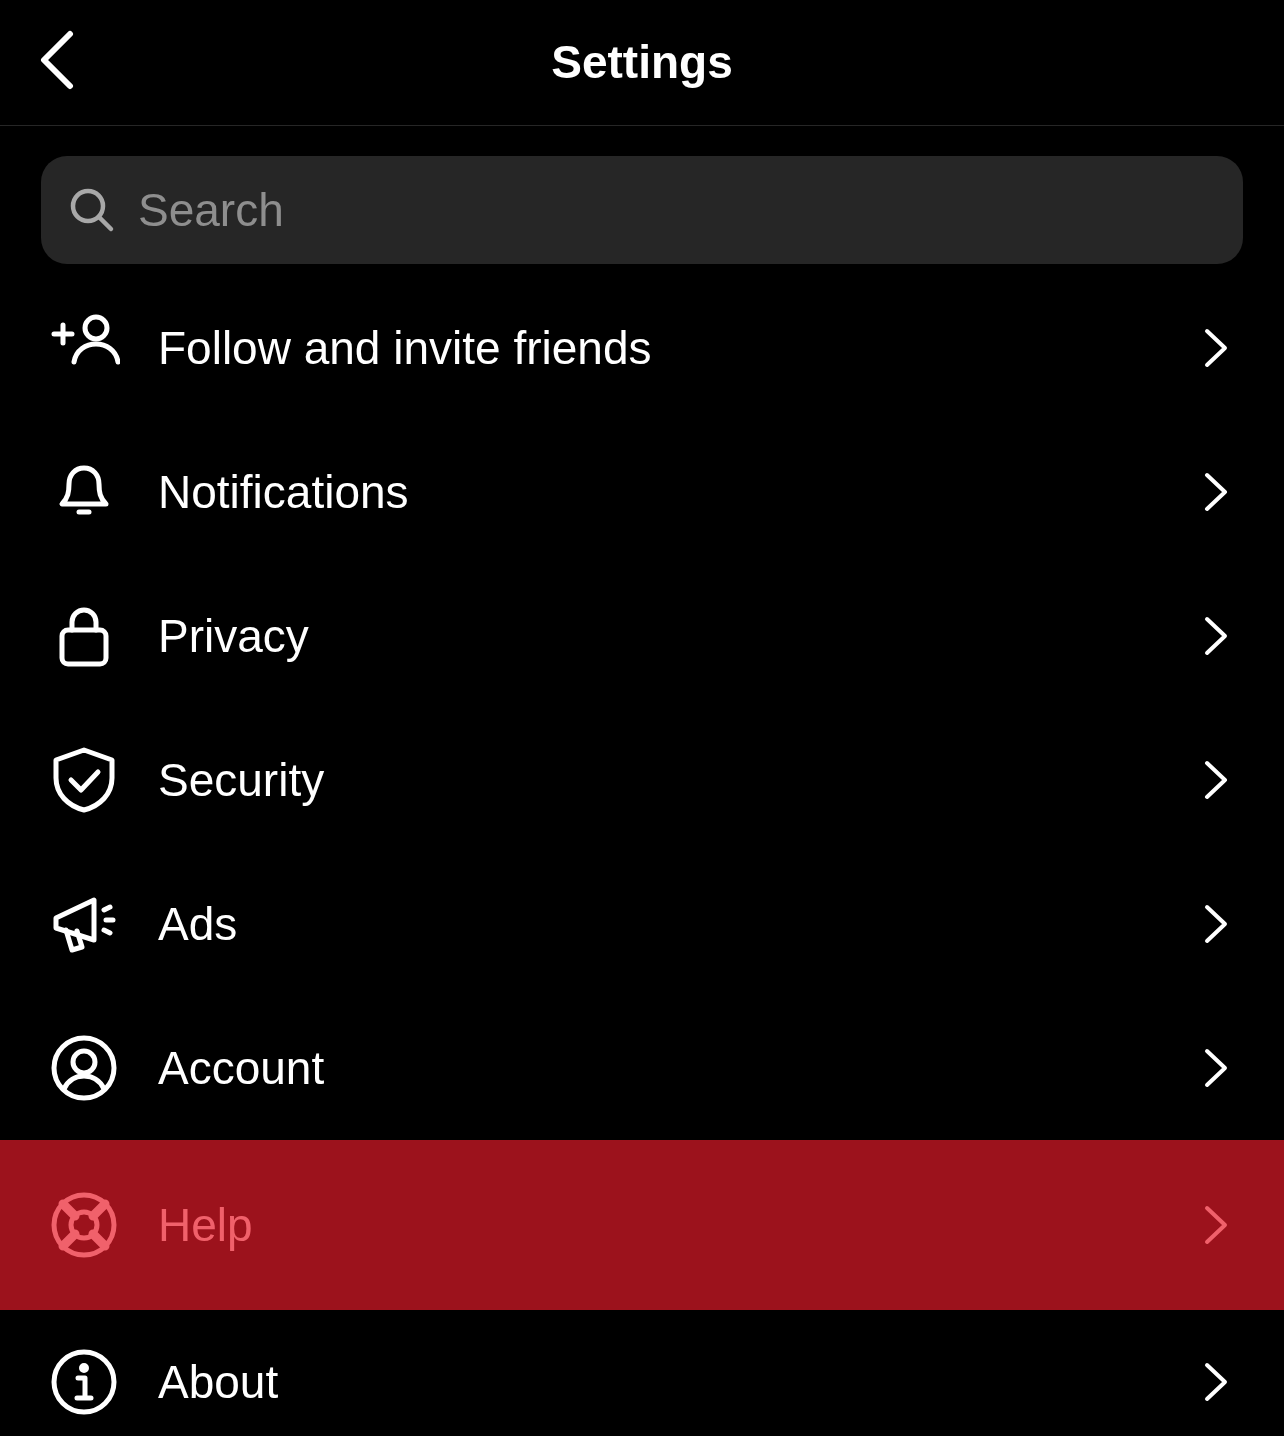  What do you see at coordinates (219, 1382) in the screenshot?
I see `row-label: About` at bounding box center [219, 1382].